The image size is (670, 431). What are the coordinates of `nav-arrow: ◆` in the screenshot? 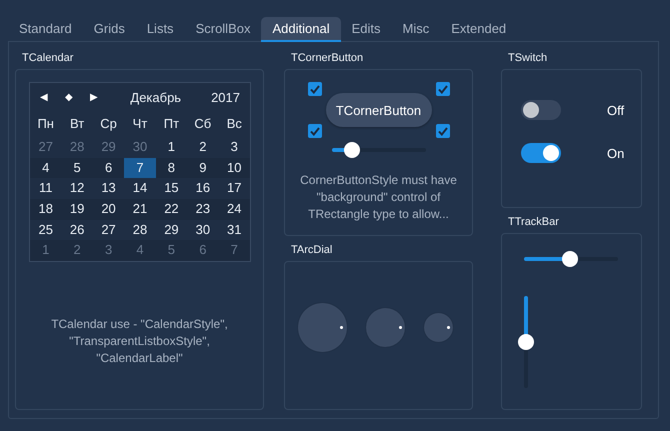 It's located at (77, 97).